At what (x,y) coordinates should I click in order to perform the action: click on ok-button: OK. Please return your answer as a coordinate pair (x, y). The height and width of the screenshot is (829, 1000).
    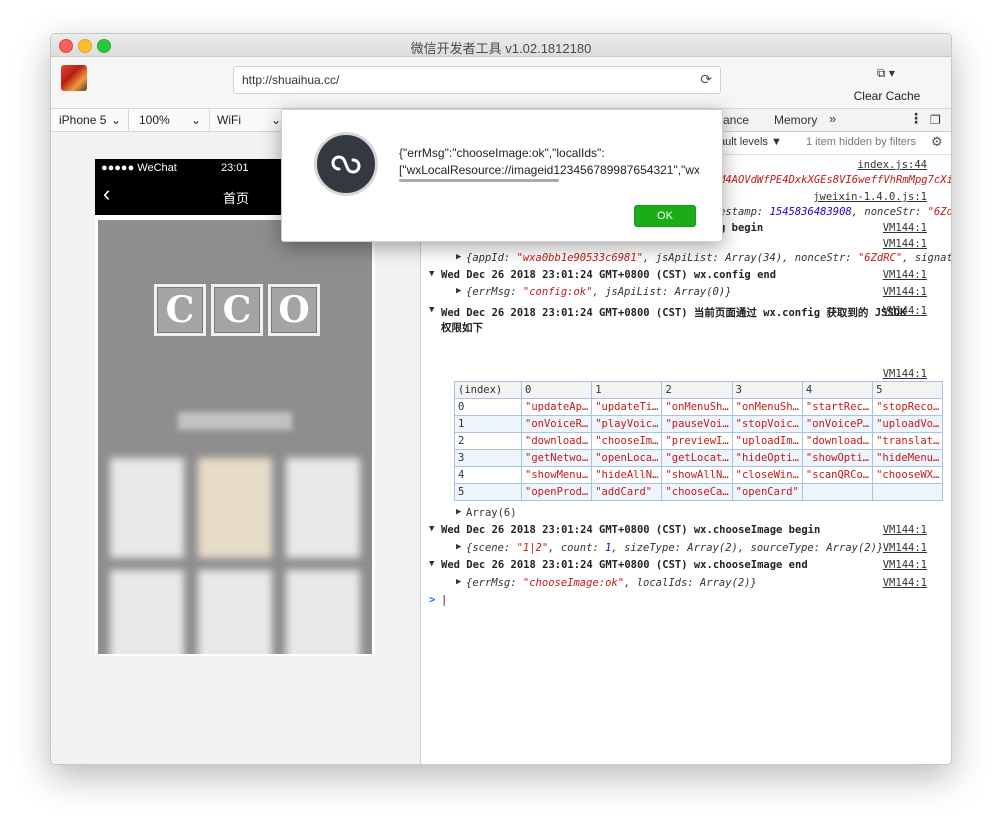
    Looking at the image, I should click on (665, 216).